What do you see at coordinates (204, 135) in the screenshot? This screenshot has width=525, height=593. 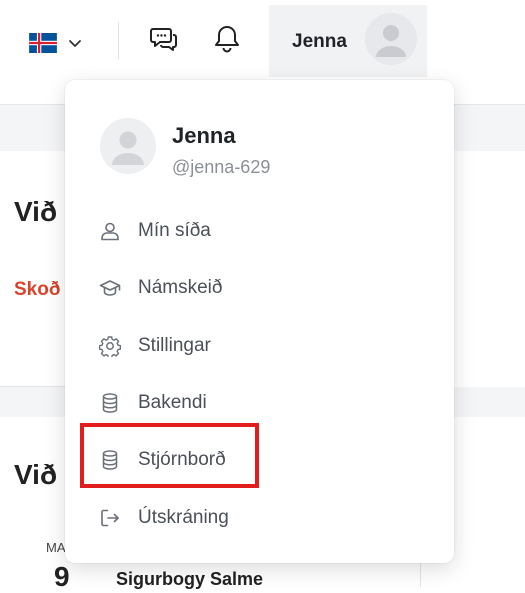 I see `dropdown-user-name: Jenna` at bounding box center [204, 135].